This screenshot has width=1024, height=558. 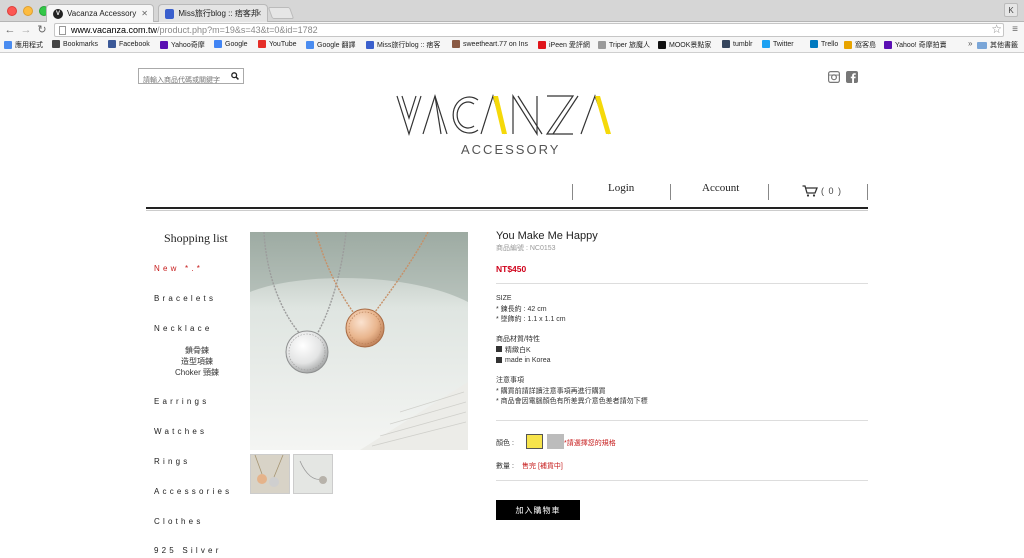 What do you see at coordinates (490, 44) in the screenshot?
I see `bookmark-item: sweetheart.77 on Ins` at bounding box center [490, 44].